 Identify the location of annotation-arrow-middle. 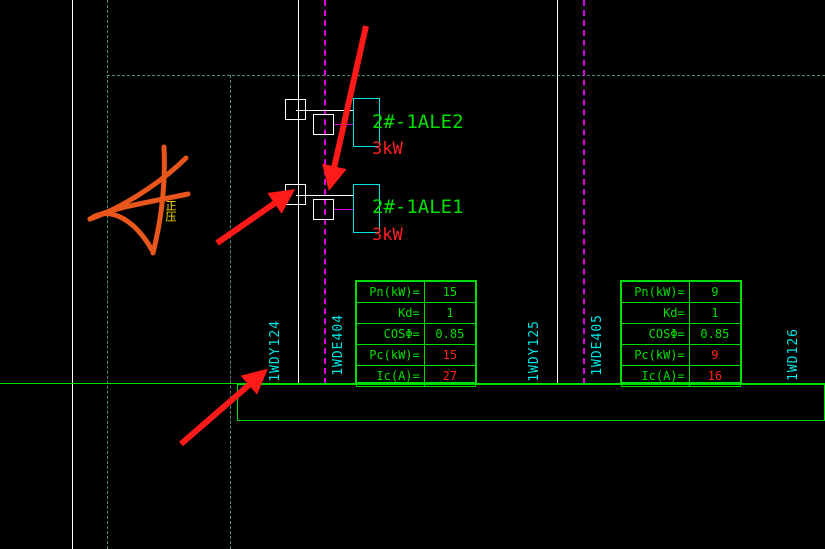
(255, 217).